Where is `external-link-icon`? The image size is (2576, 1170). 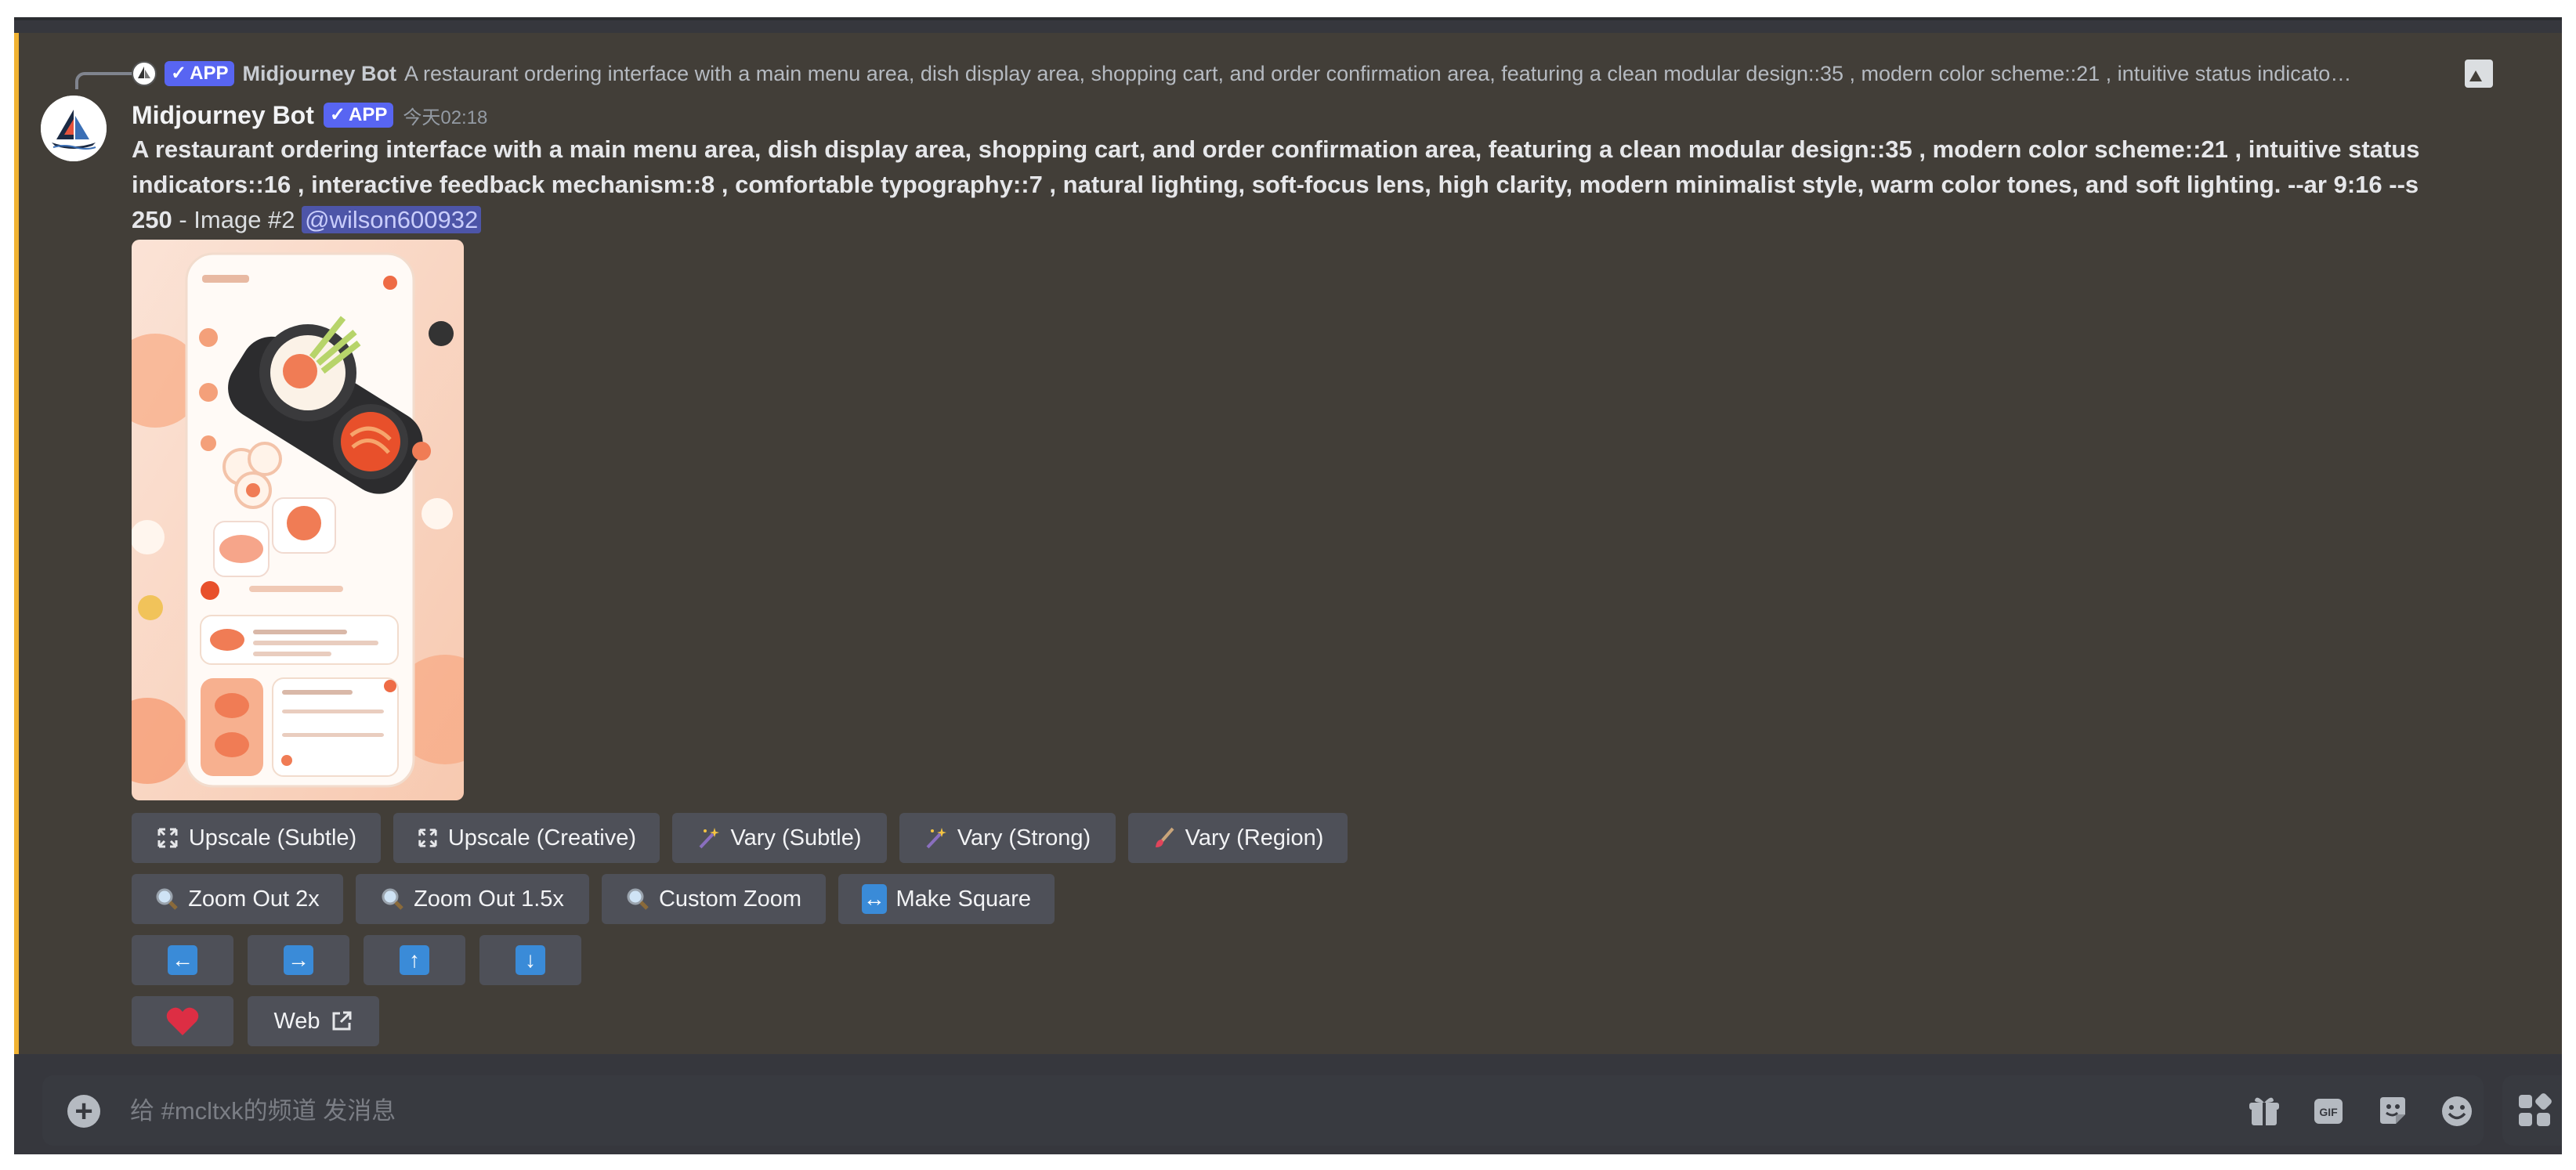 external-link-icon is located at coordinates (342, 1021).